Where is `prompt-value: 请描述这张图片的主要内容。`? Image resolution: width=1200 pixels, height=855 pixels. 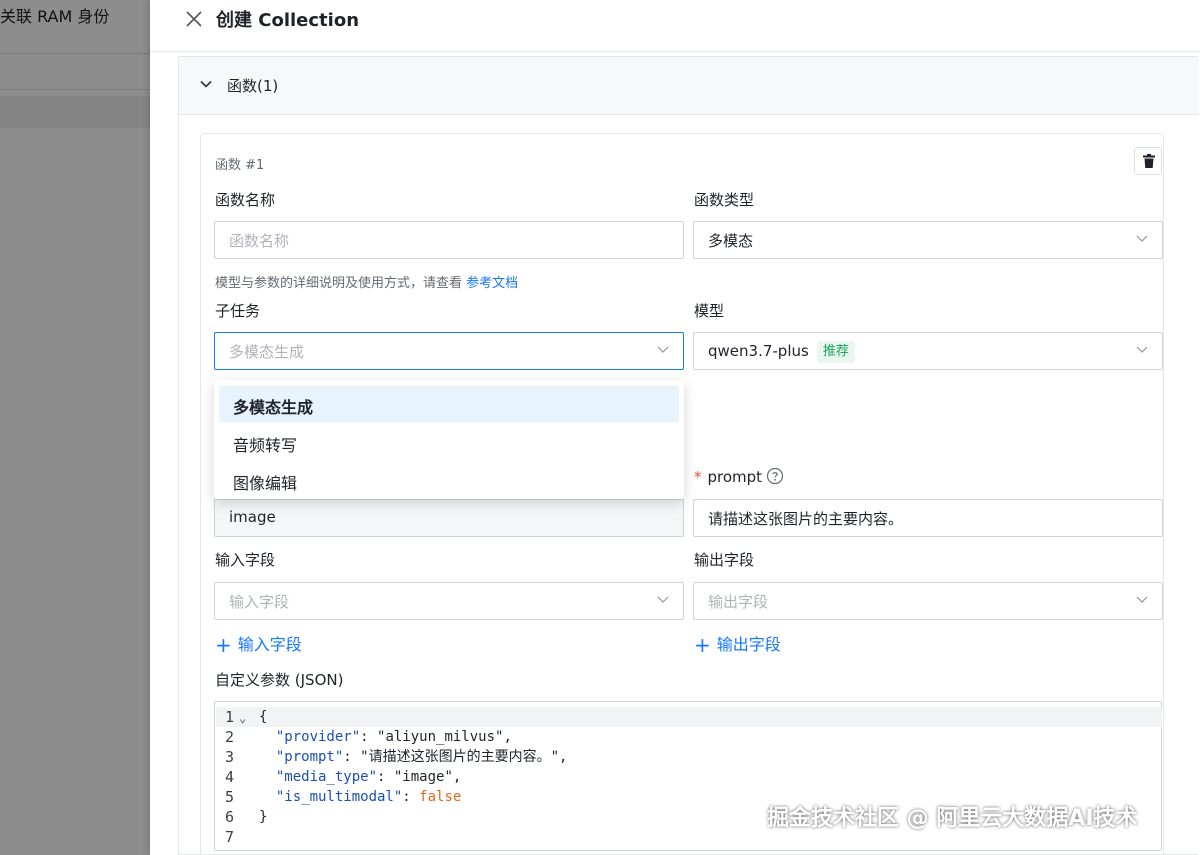
prompt-value: 请描述这张图片的主要内容。 is located at coordinates (806, 519).